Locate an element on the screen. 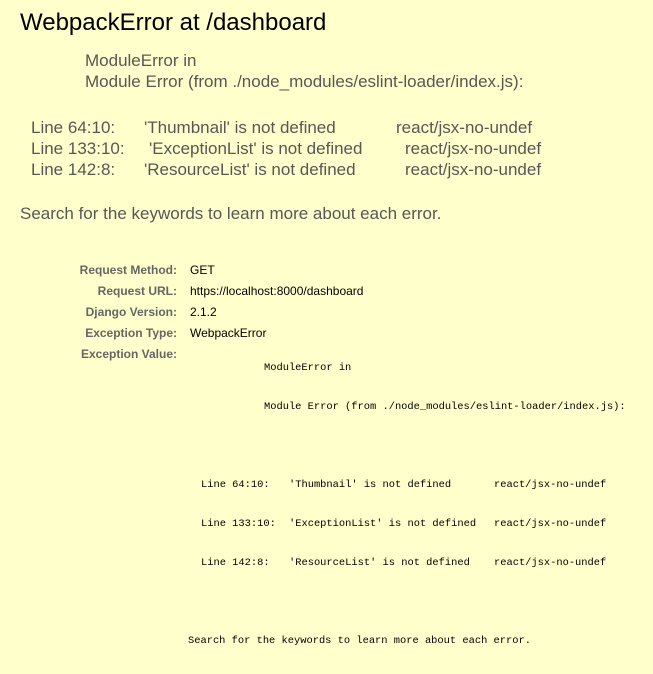 The width and height of the screenshot is (653, 674). error-location: Line 142:8: is located at coordinates (73, 169).